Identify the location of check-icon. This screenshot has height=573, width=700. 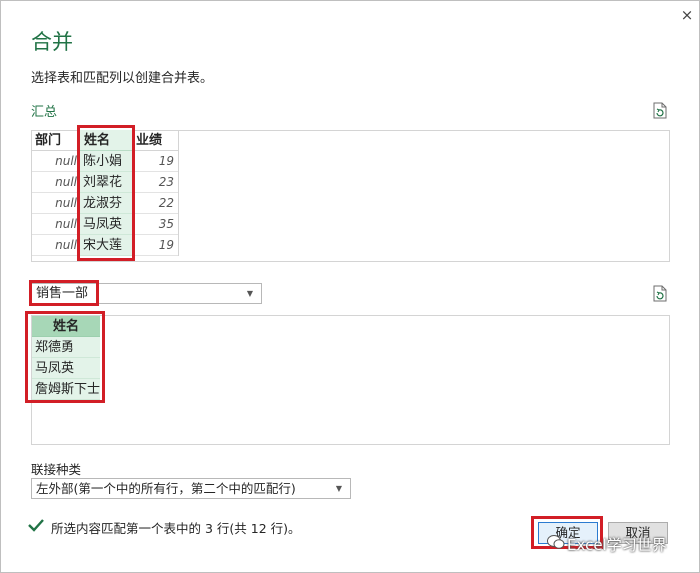
(36, 525).